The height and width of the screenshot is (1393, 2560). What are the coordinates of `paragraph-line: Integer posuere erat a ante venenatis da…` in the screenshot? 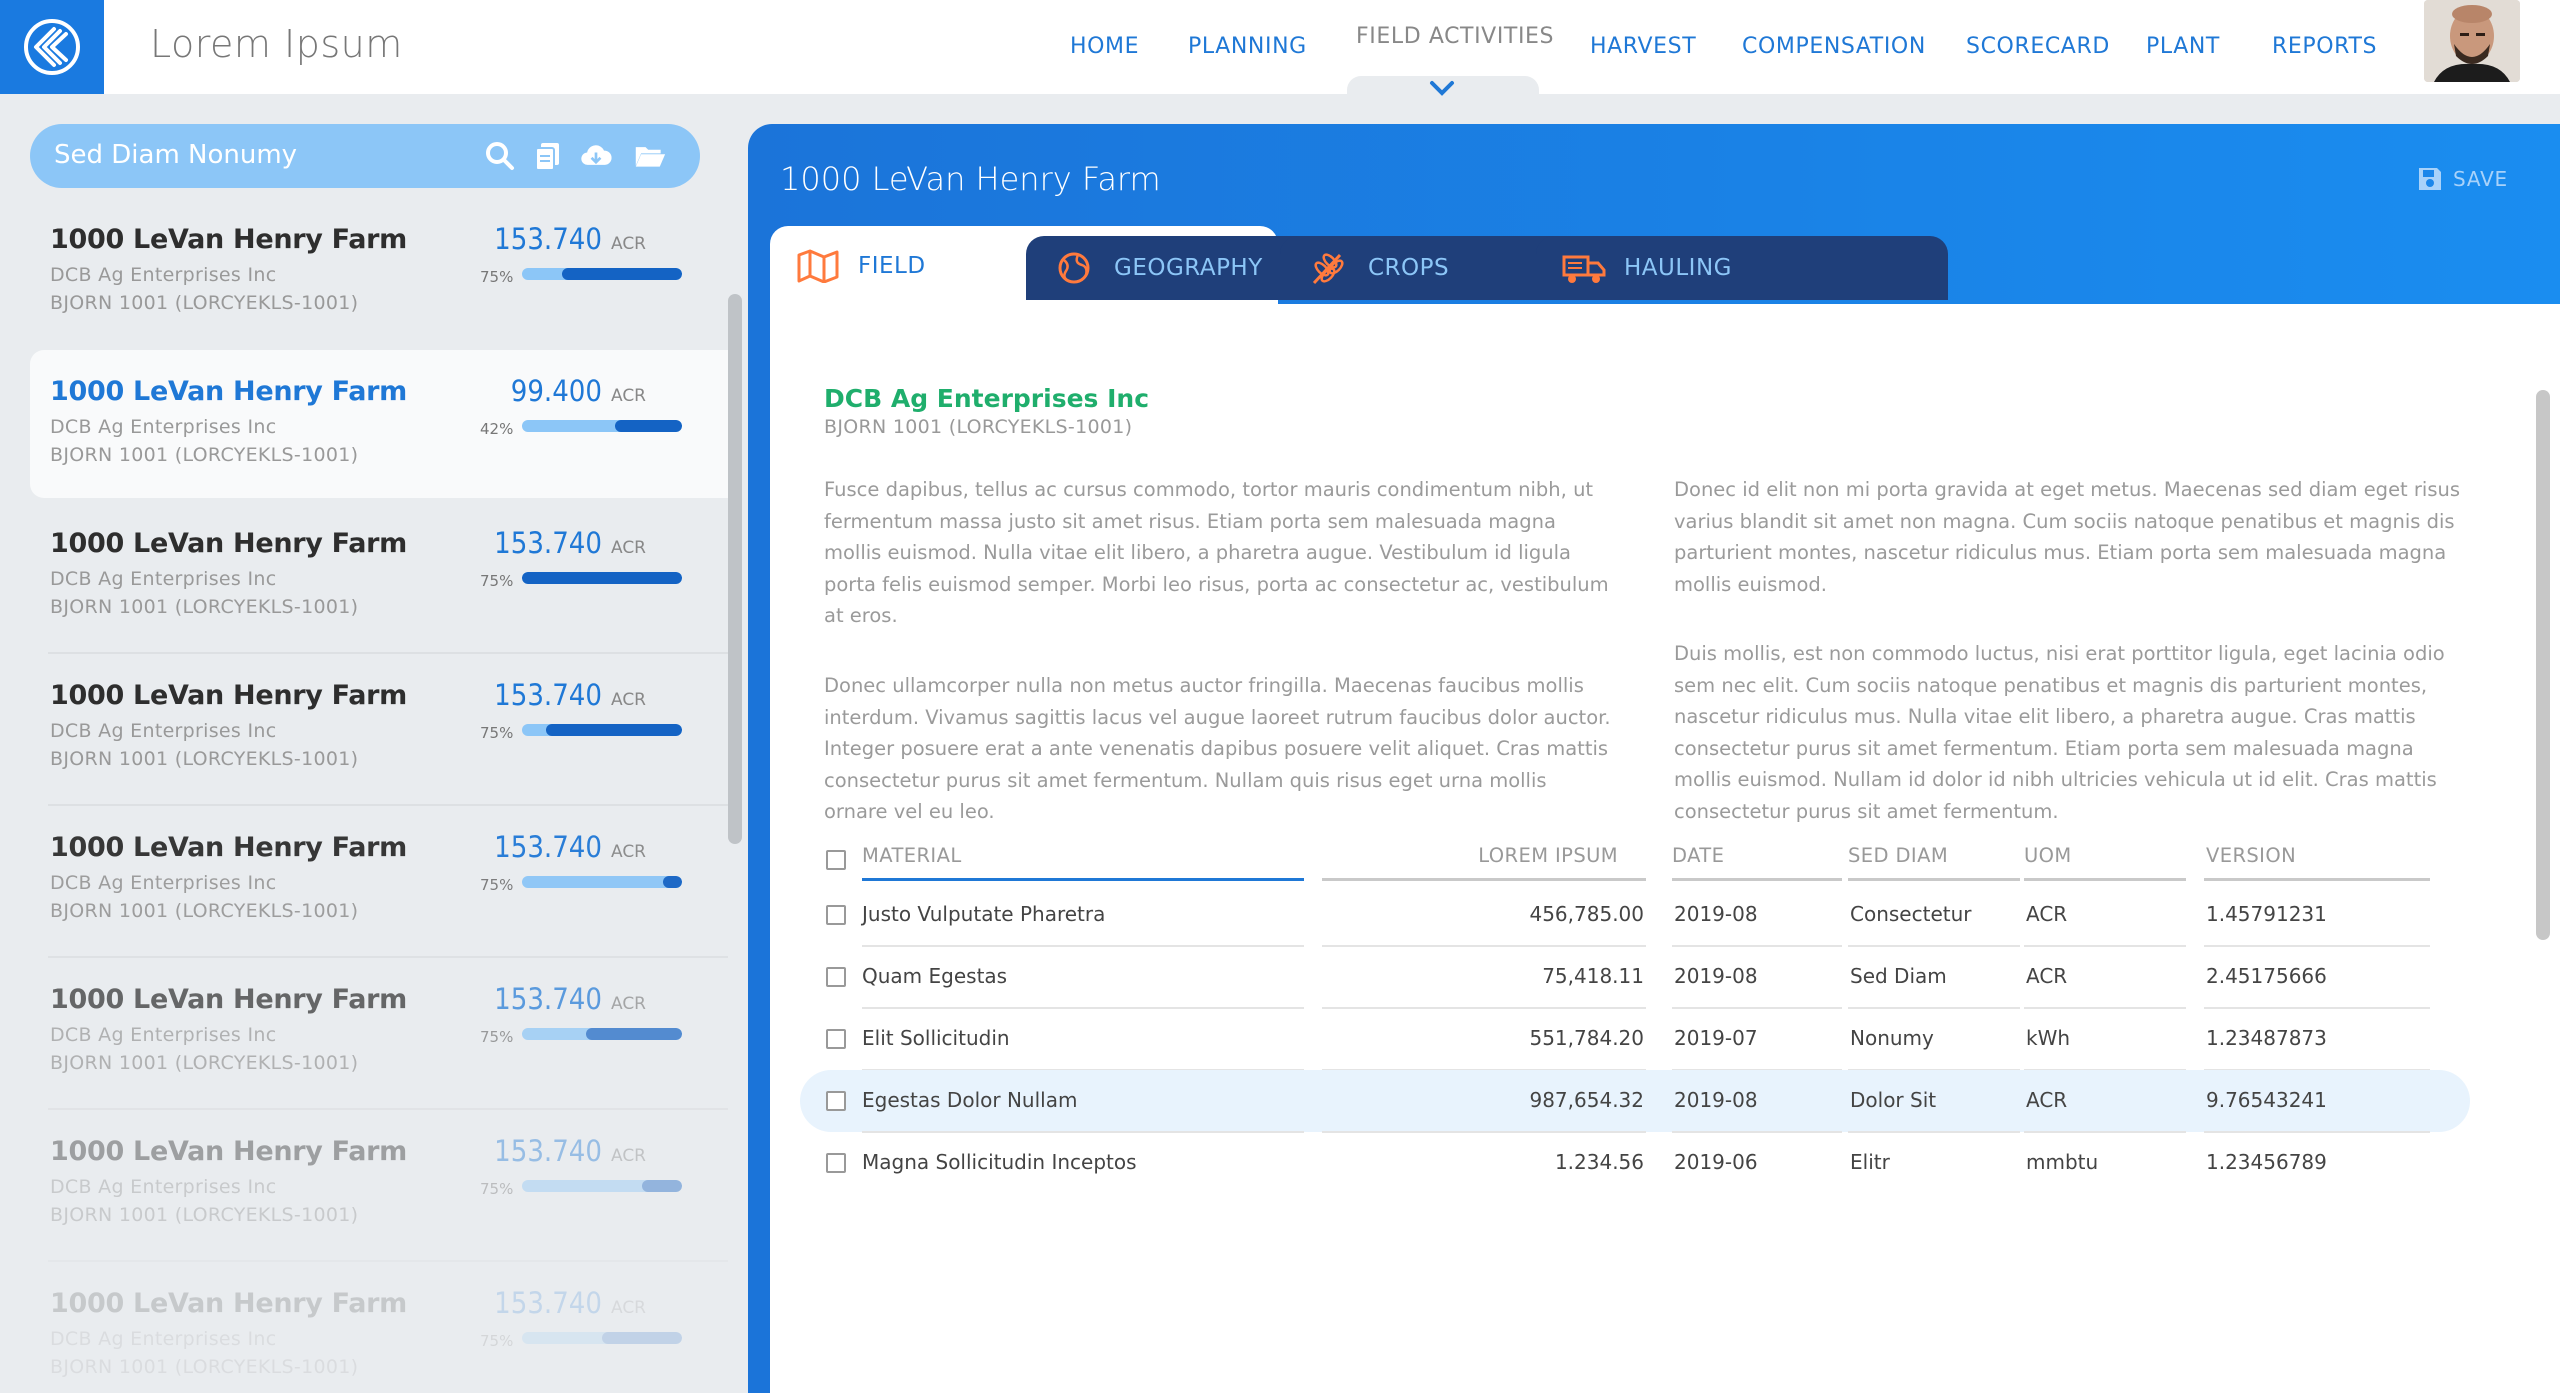 It's located at (1216, 749).